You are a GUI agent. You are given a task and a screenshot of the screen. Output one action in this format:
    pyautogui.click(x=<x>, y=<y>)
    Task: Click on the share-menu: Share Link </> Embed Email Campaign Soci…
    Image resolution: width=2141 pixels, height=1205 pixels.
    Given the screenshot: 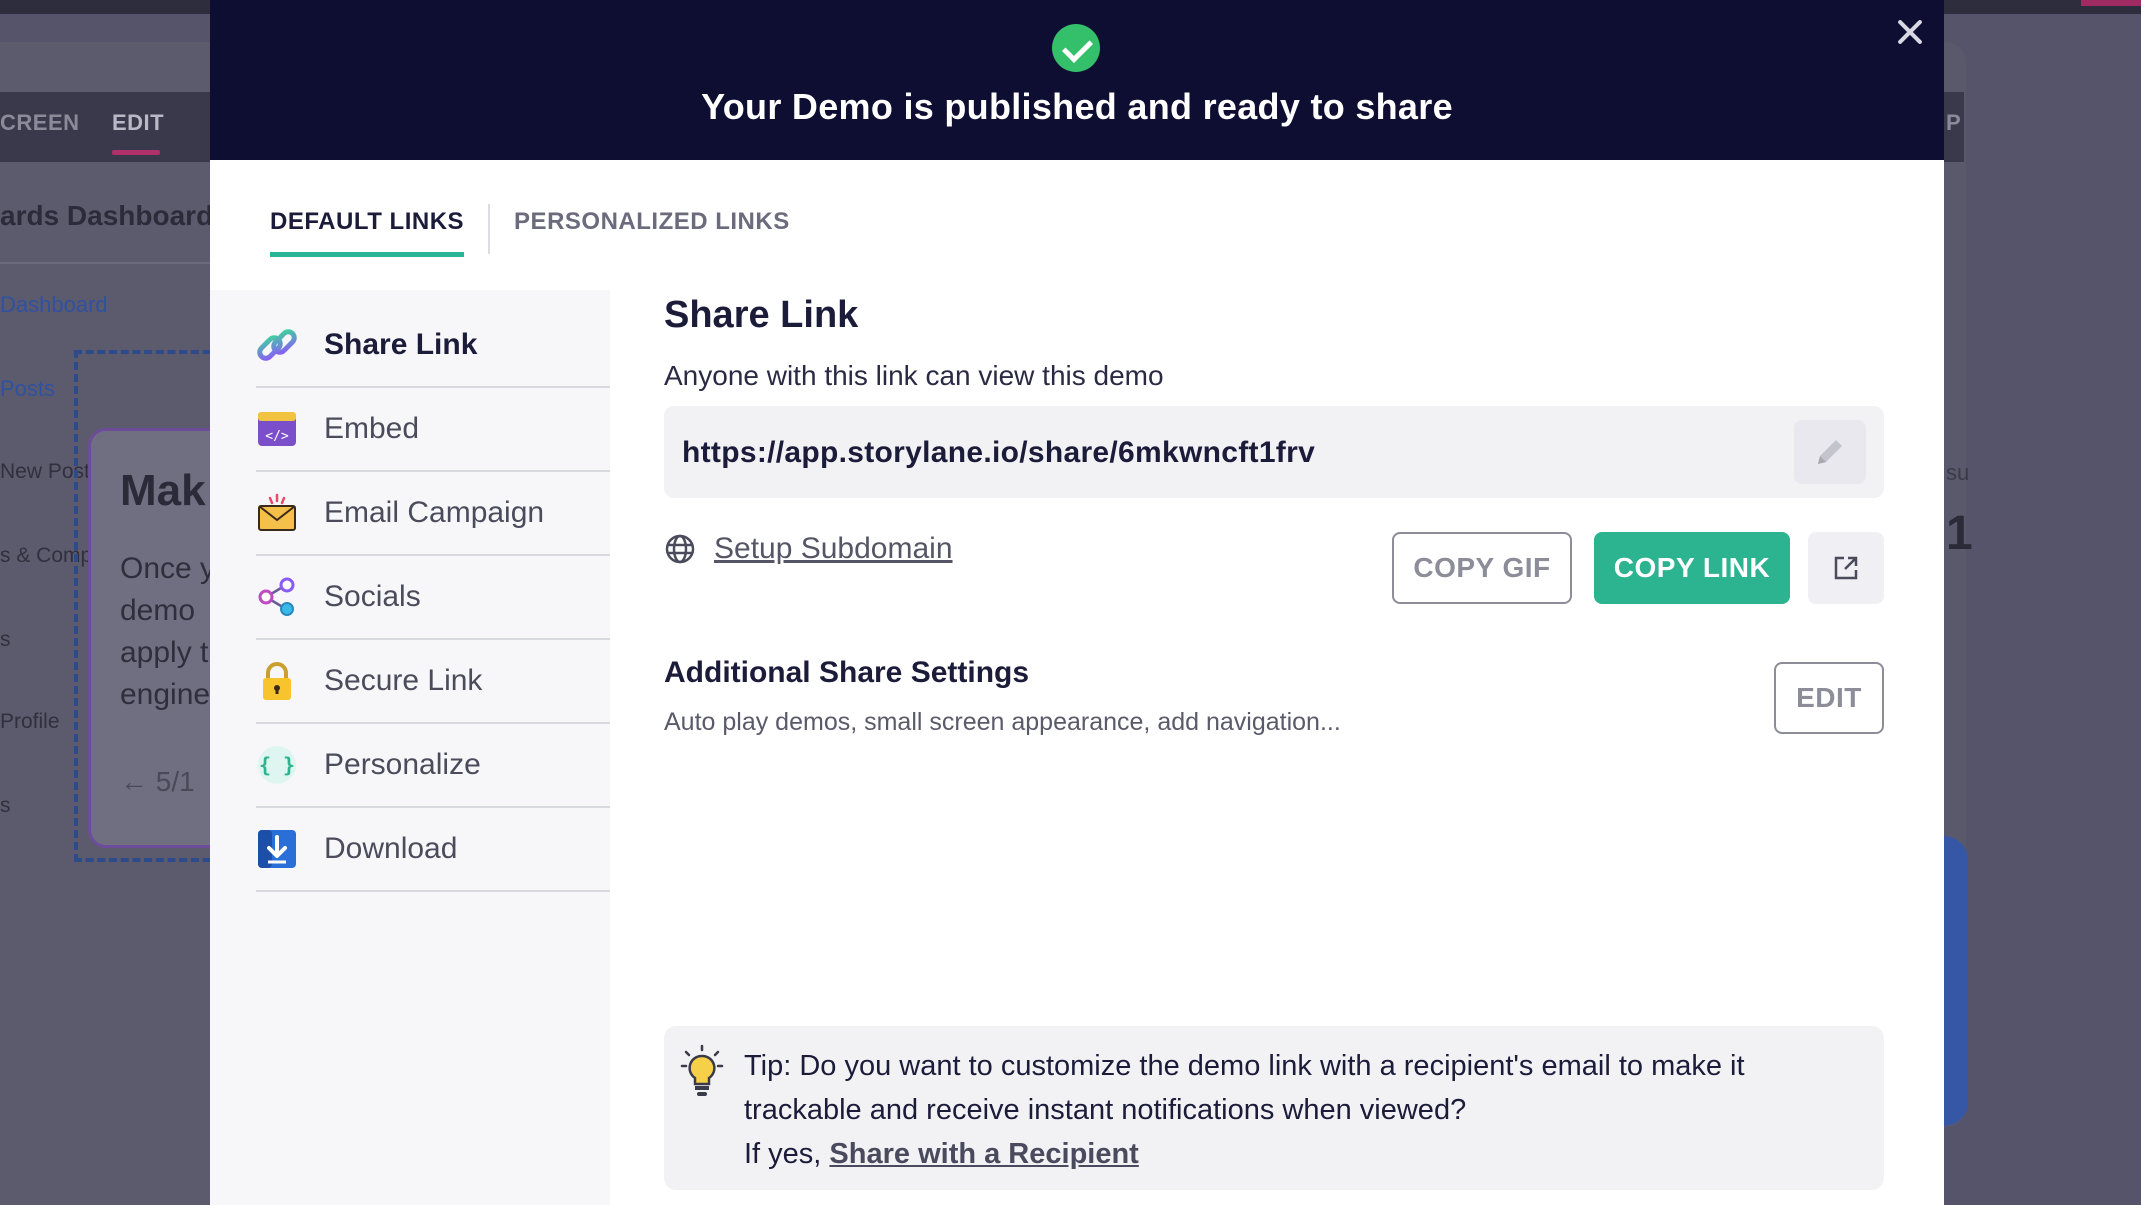 What is the action you would take?
    pyautogui.click(x=410, y=747)
    